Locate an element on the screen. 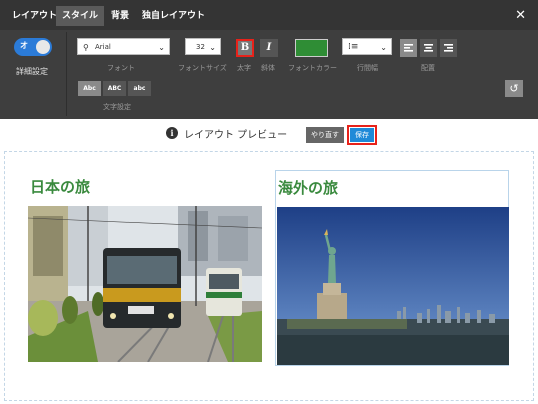  font-select: ⚲ Arial ⌄ is located at coordinates (123, 46).